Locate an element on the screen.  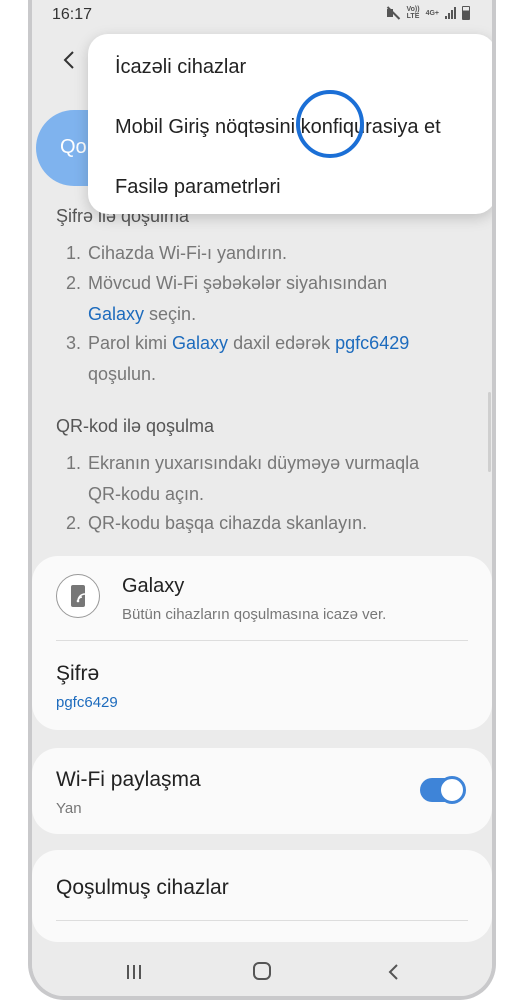
password-step-1: 1. Cihazda Wi-Fi-ı yandırın. is located at coordinates (177, 253).